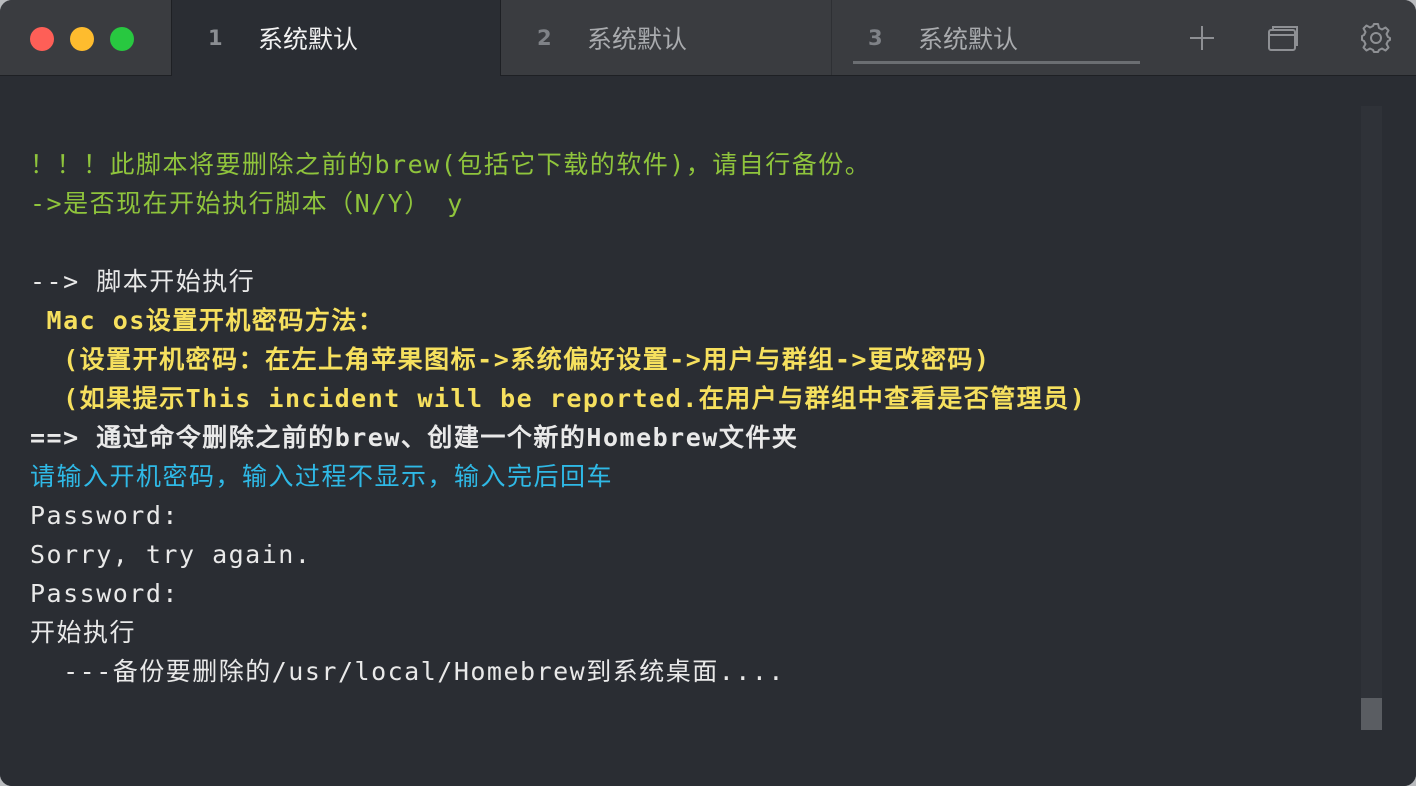  What do you see at coordinates (1371, 418) in the screenshot?
I see `scrollbar-track` at bounding box center [1371, 418].